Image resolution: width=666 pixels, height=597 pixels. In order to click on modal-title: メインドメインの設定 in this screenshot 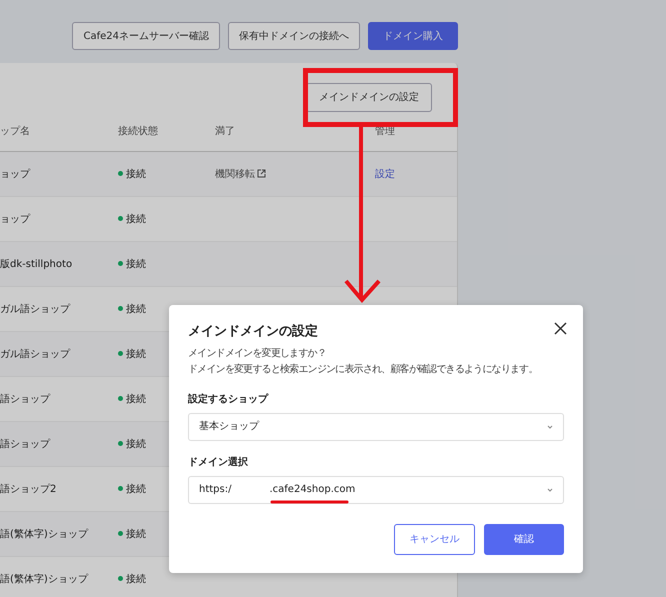, I will do `click(253, 331)`.